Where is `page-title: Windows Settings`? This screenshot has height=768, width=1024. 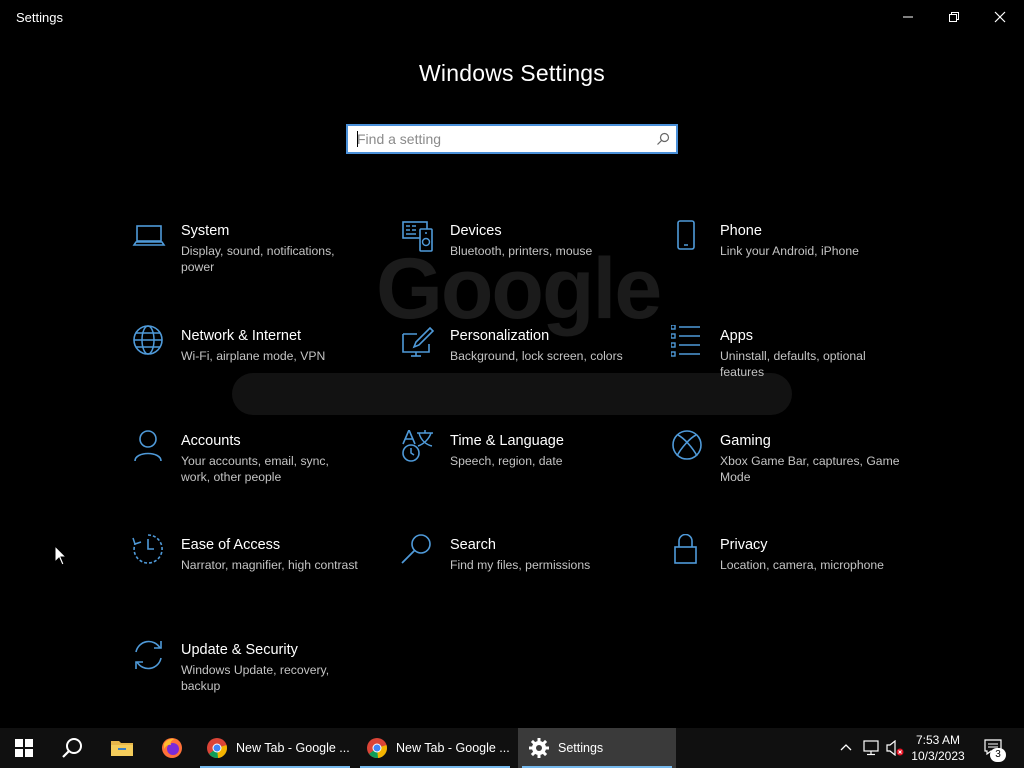
page-title: Windows Settings is located at coordinates (512, 73).